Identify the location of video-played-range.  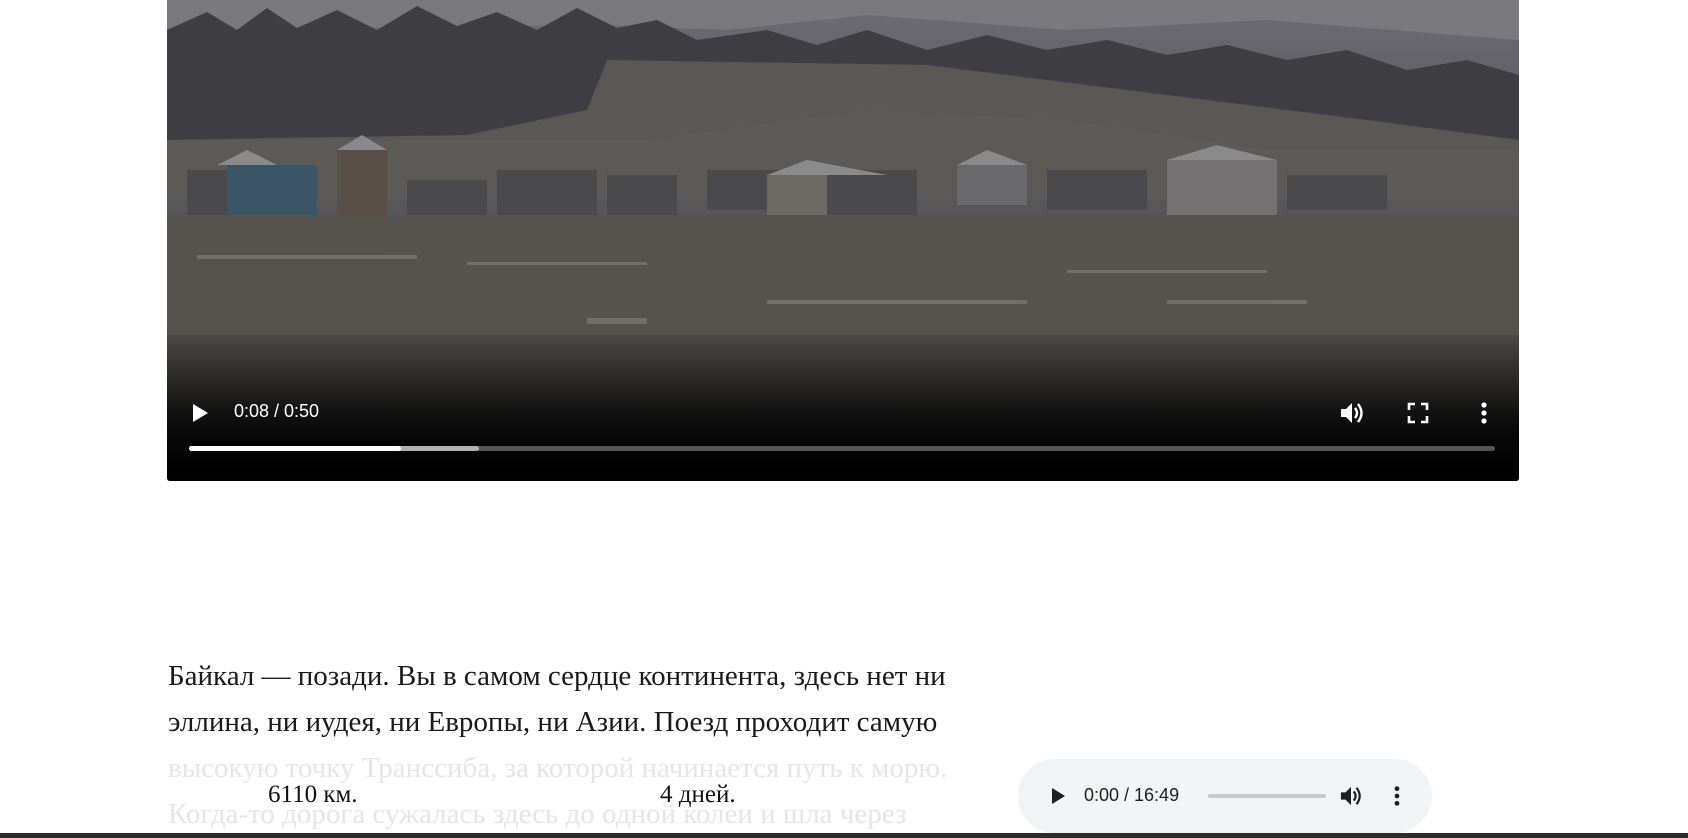
(295, 448).